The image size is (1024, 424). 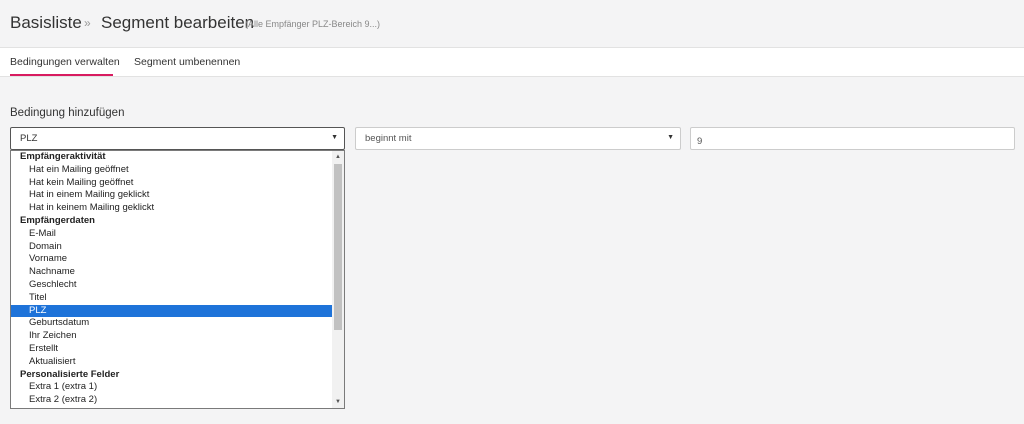 I want to click on scroll-up-arrow-icon: ▲, so click(x=338, y=157).